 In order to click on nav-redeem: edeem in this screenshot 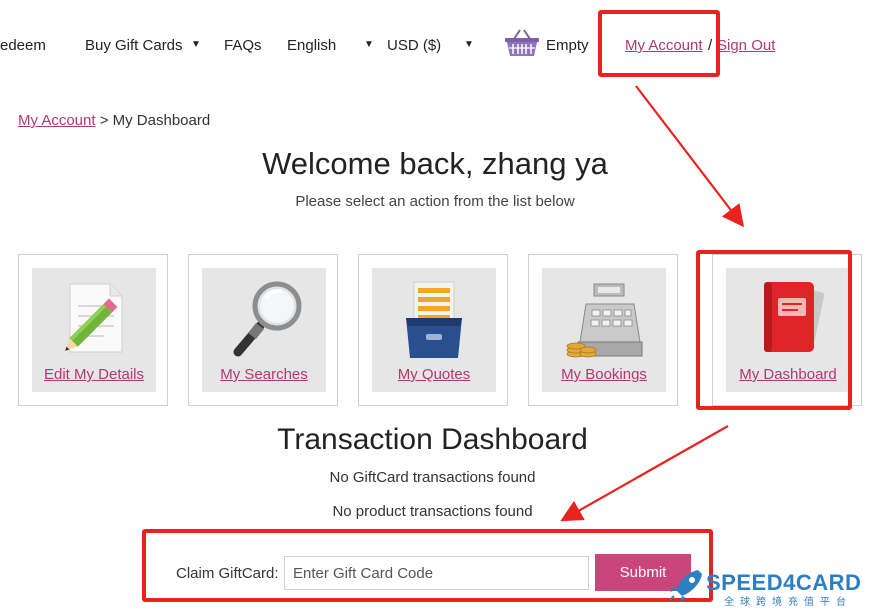, I will do `click(23, 45)`.